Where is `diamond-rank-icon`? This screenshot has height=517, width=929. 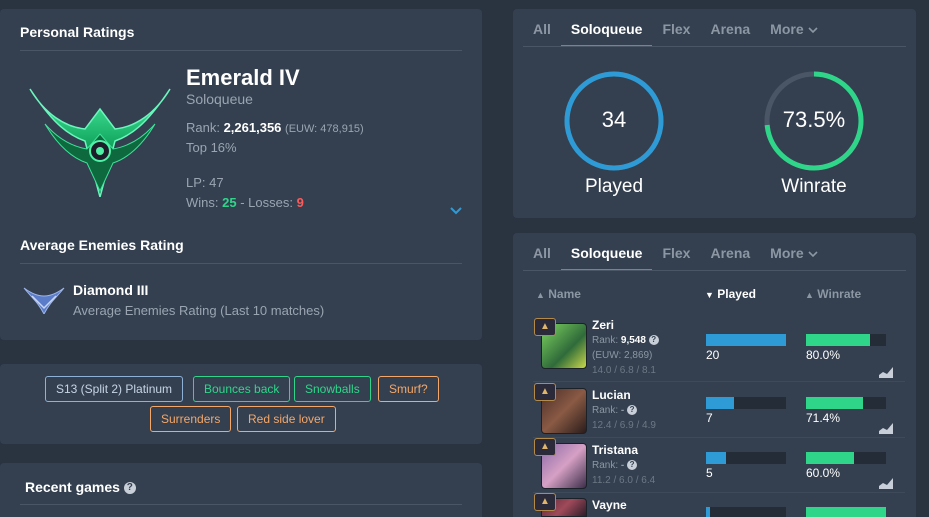
diamond-rank-icon is located at coordinates (44, 300).